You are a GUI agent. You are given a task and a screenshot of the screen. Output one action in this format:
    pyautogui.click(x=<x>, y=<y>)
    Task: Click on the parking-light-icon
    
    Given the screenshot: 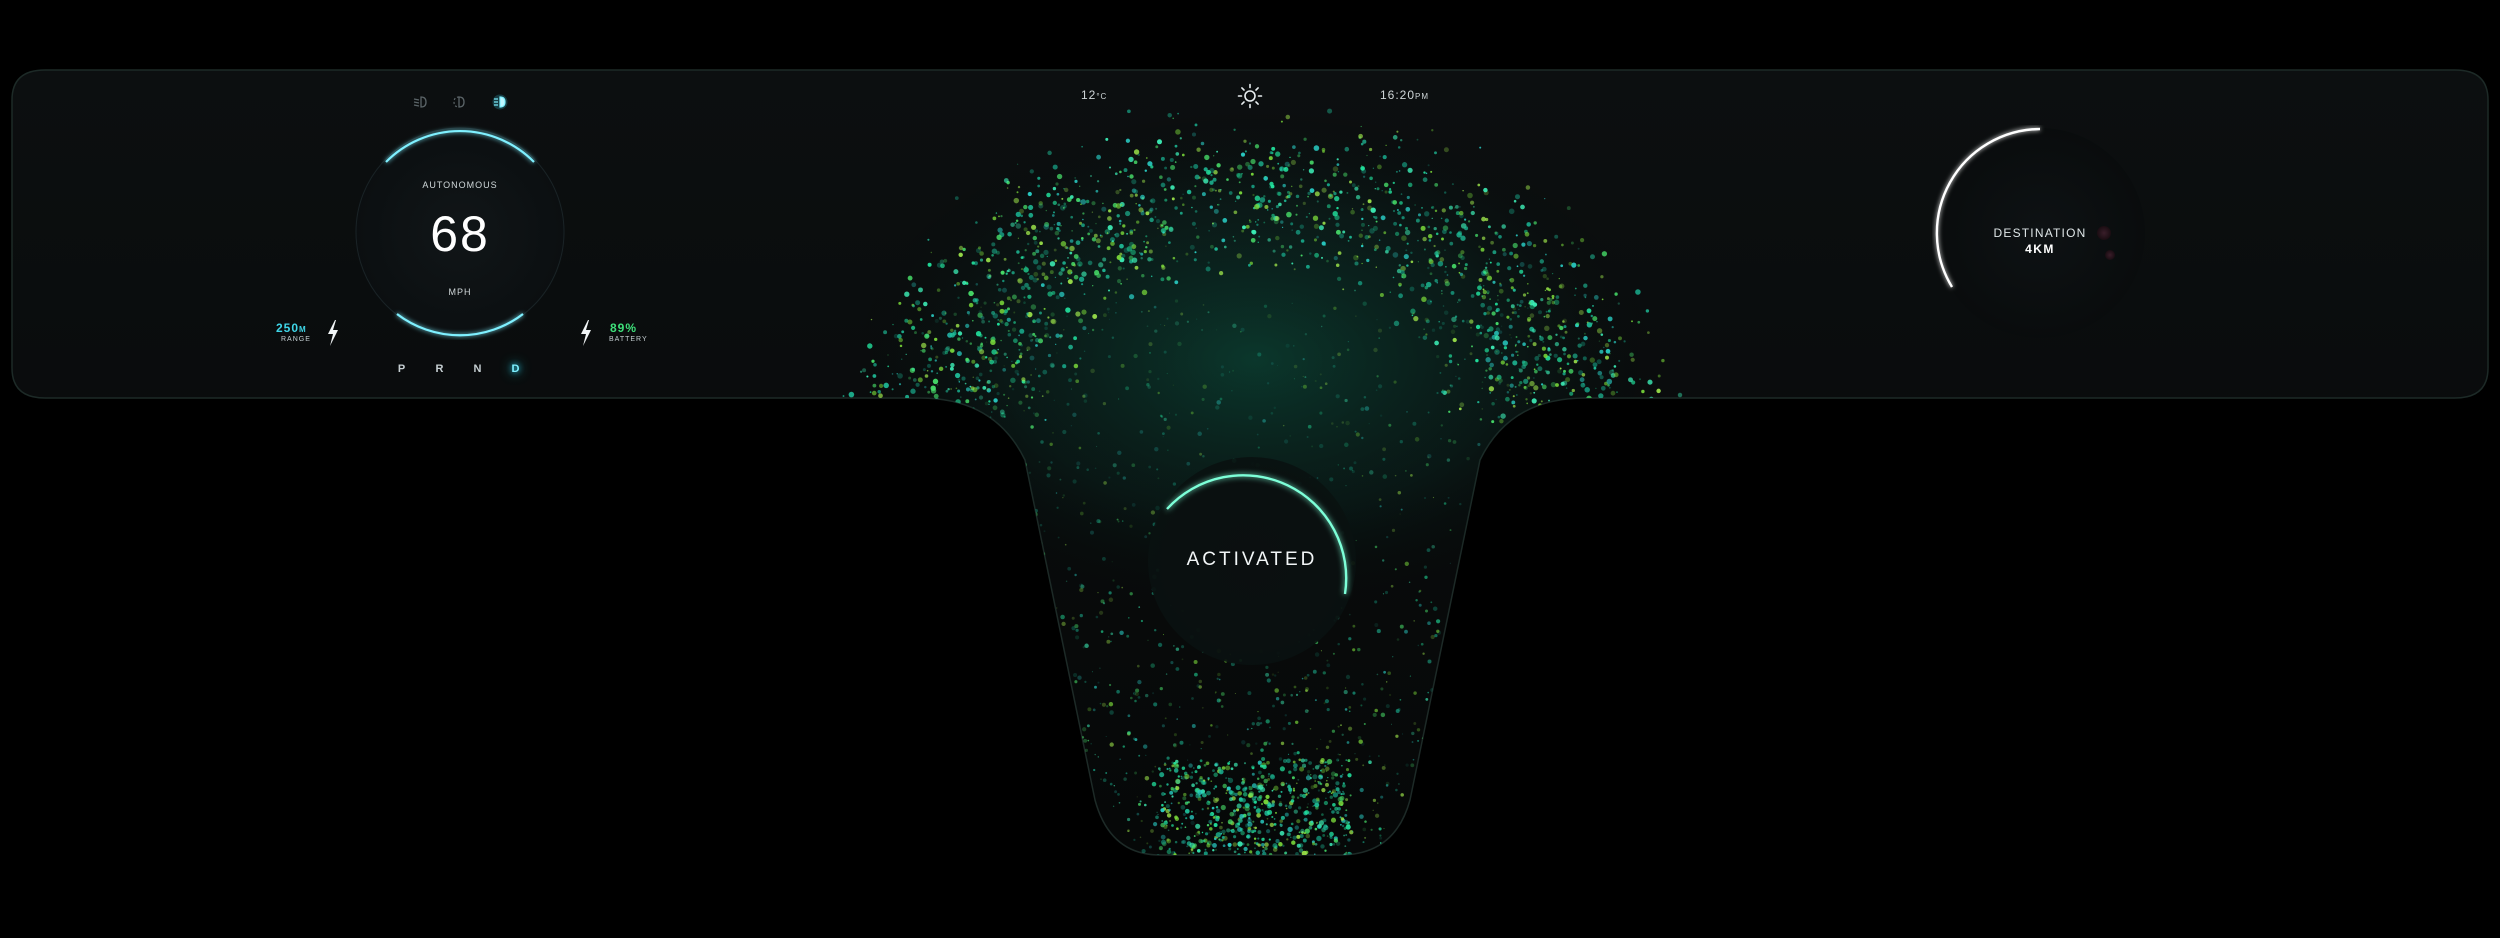 What is the action you would take?
    pyautogui.click(x=460, y=102)
    